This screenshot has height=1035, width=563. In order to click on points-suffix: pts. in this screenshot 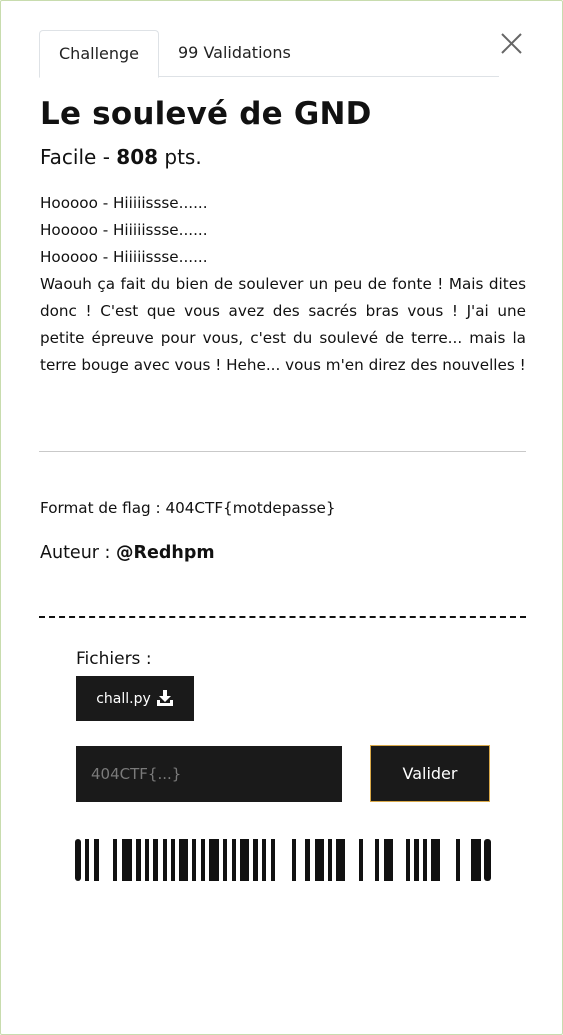, I will do `click(180, 157)`.